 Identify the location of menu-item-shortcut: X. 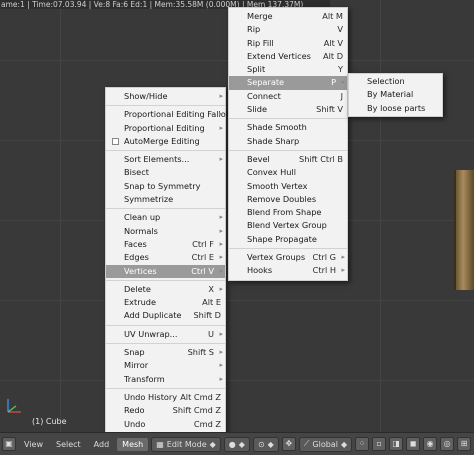
(211, 288).